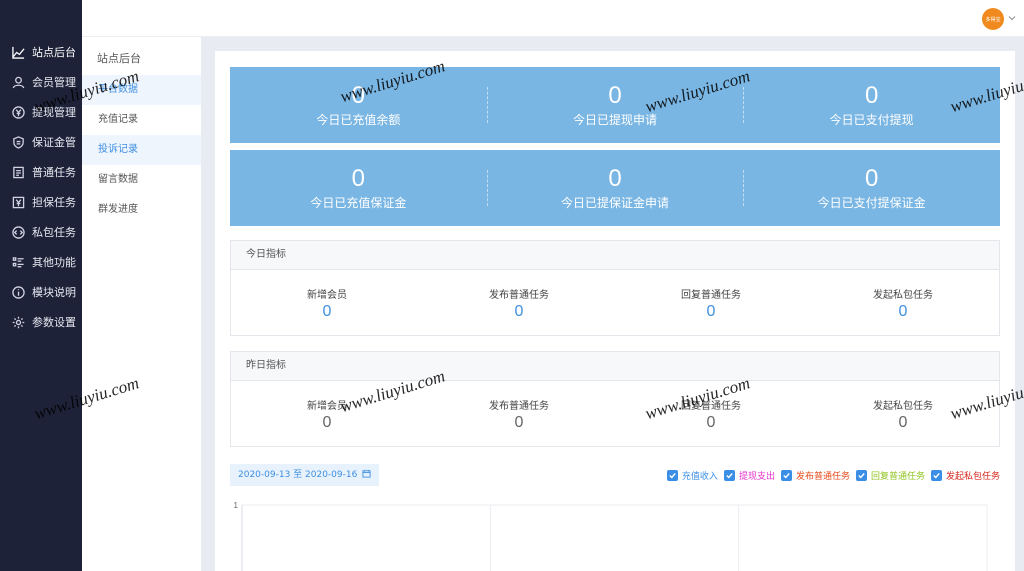 The image size is (1024, 571). What do you see at coordinates (141, 150) in the screenshot?
I see `subnav-item-complaint-records: 投诉记录` at bounding box center [141, 150].